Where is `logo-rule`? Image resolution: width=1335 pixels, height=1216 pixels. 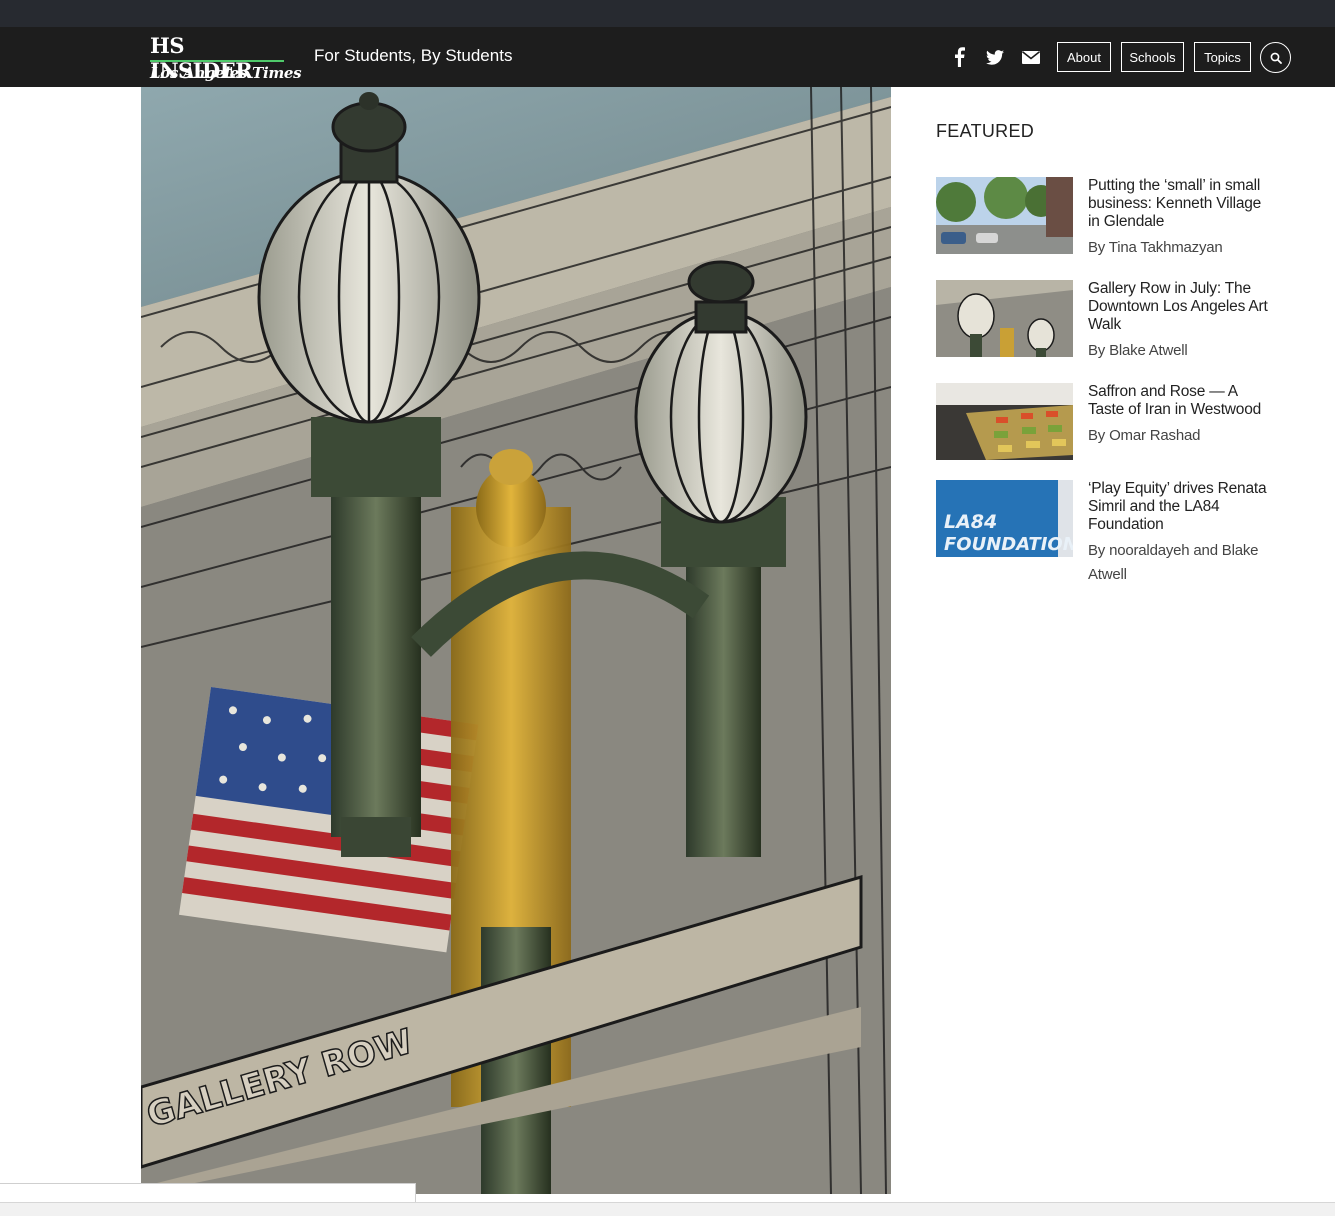
logo-rule is located at coordinates (217, 61).